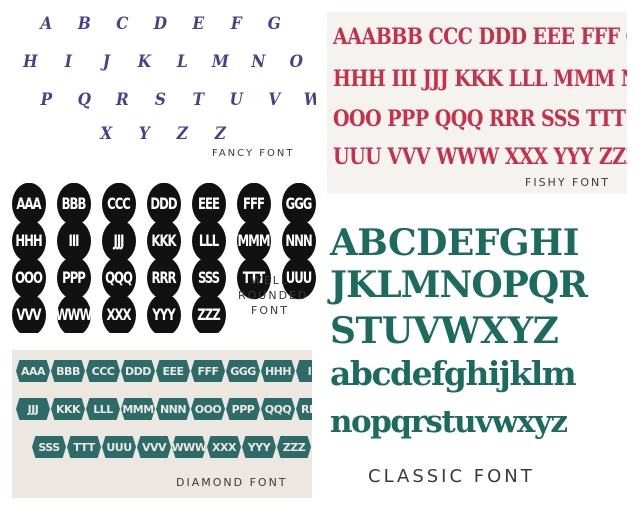 Image resolution: width=640 pixels, height=512 pixels. Describe the element at coordinates (236, 100) in the screenshot. I see `fancy-monogram: U` at that location.